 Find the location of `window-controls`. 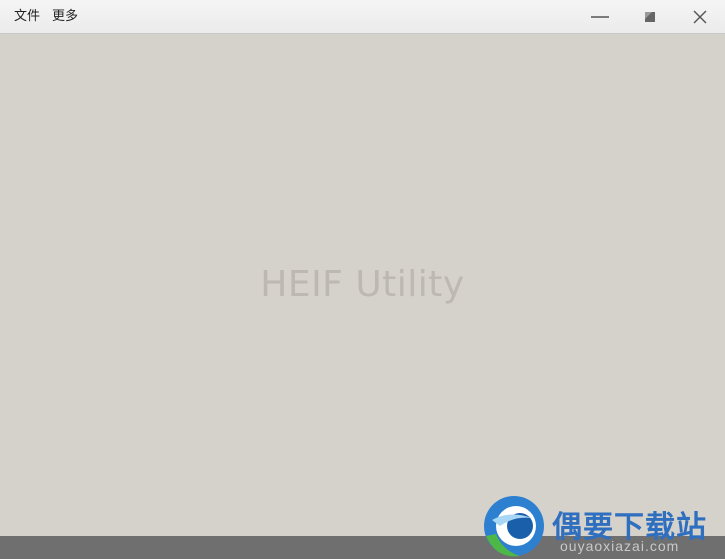

window-controls is located at coordinates (650, 17).